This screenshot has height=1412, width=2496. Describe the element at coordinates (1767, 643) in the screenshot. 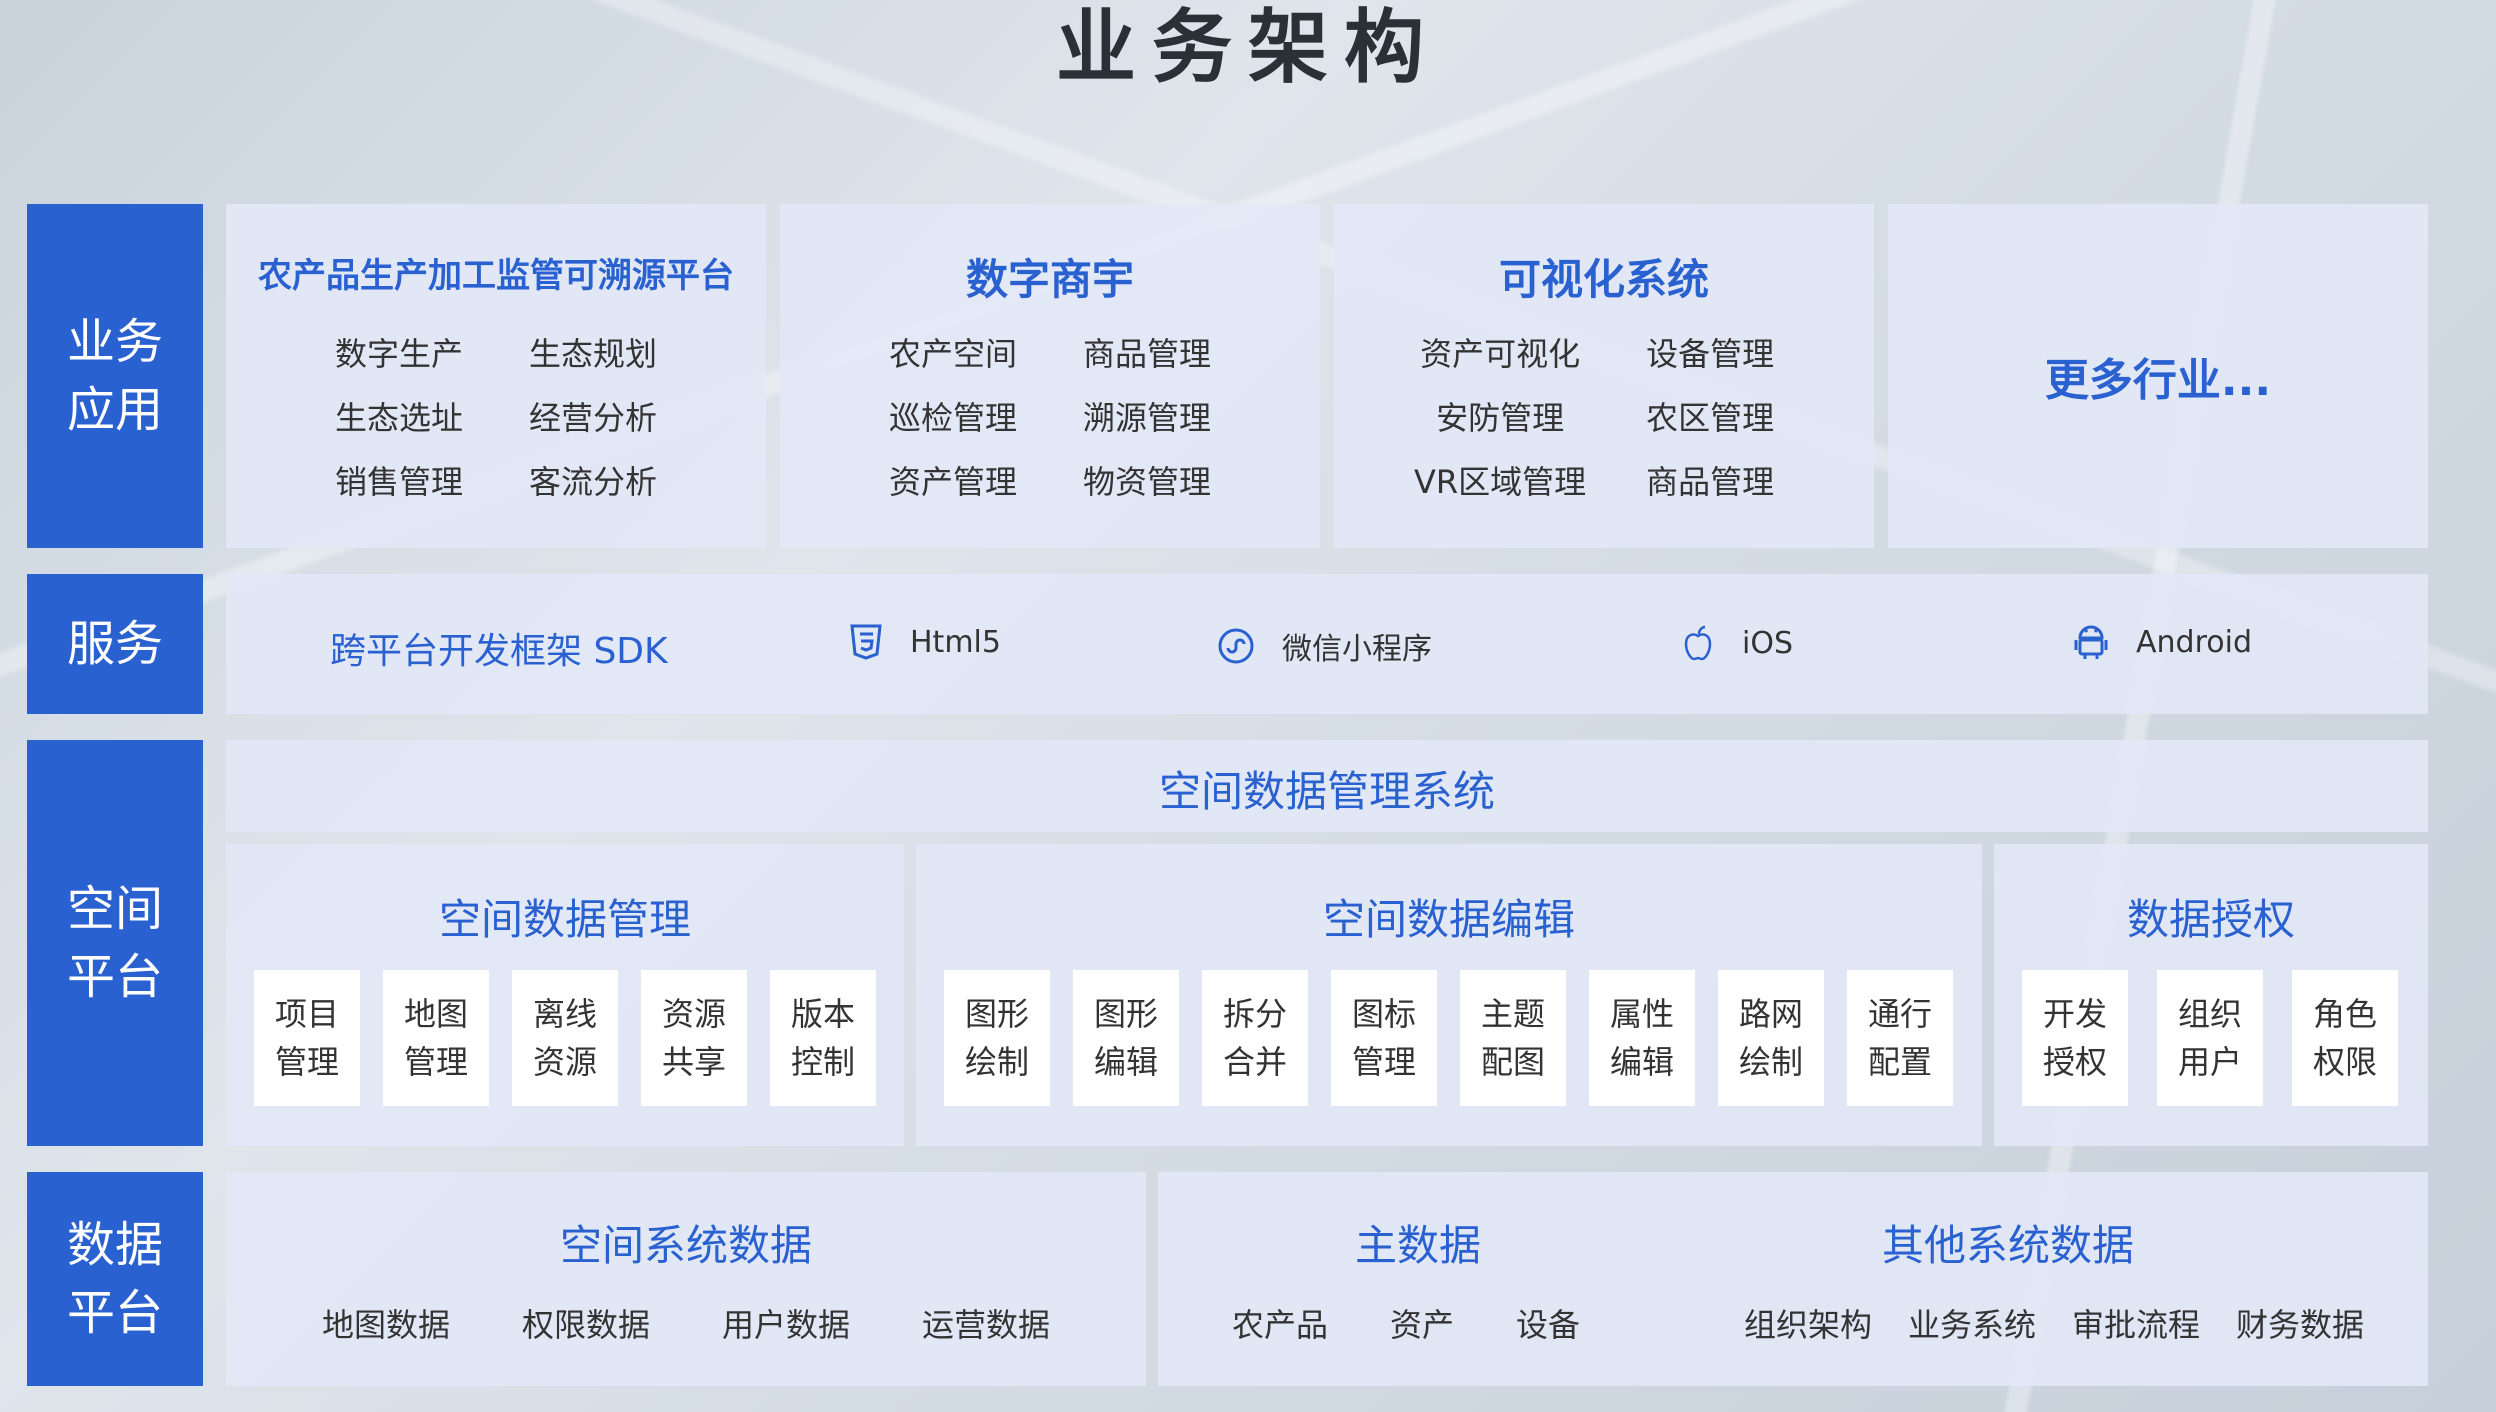

I see `service-label: iOS` at that location.